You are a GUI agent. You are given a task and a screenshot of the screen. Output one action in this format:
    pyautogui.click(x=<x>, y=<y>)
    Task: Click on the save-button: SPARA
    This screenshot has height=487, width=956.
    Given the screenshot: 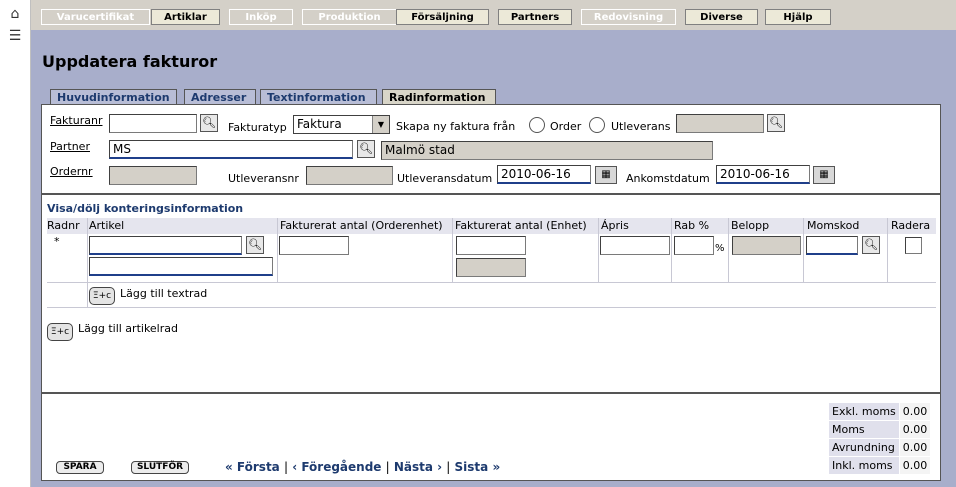 What is the action you would take?
    pyautogui.click(x=80, y=467)
    